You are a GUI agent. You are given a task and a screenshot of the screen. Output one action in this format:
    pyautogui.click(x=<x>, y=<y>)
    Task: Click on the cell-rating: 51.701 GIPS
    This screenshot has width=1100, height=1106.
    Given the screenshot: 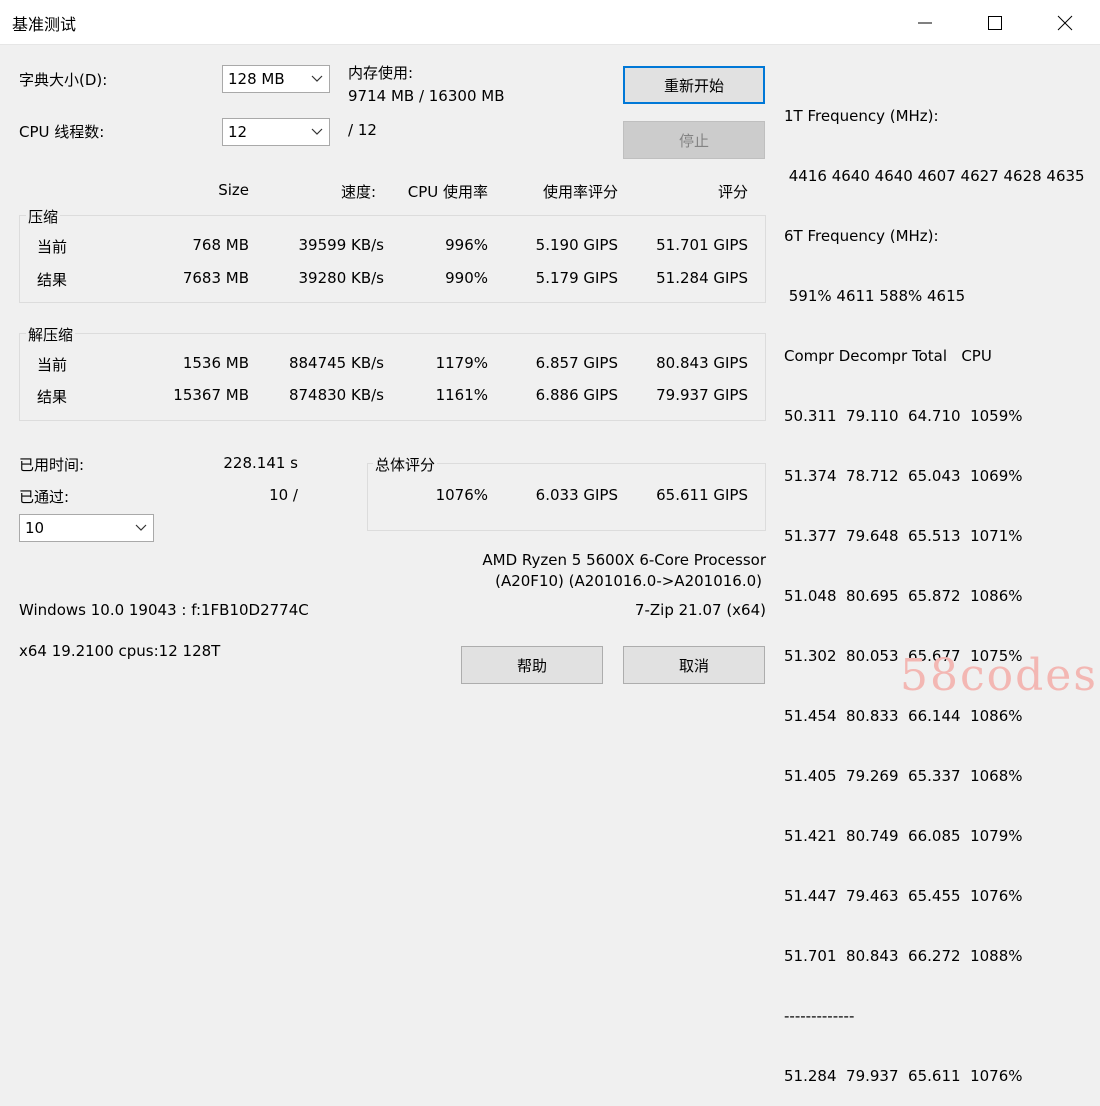 What is the action you would take?
    pyautogui.click(x=702, y=245)
    